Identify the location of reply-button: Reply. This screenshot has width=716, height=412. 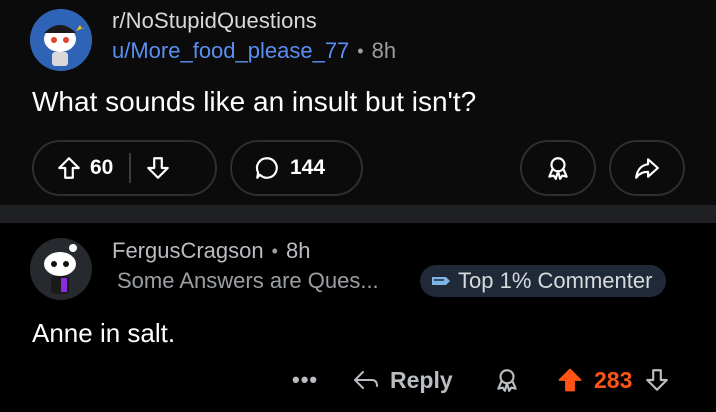
(402, 380).